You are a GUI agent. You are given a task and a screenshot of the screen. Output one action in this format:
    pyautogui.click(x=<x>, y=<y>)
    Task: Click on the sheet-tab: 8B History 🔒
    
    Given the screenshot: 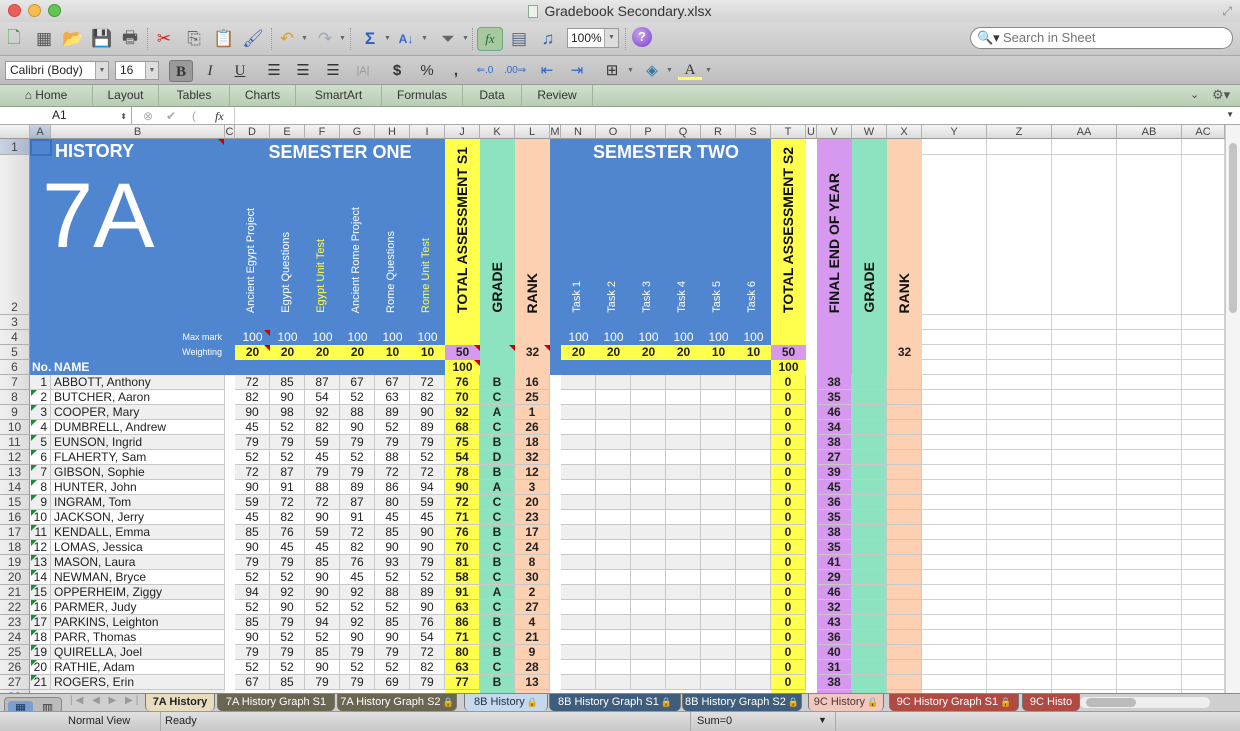 What is the action you would take?
    pyautogui.click(x=506, y=702)
    